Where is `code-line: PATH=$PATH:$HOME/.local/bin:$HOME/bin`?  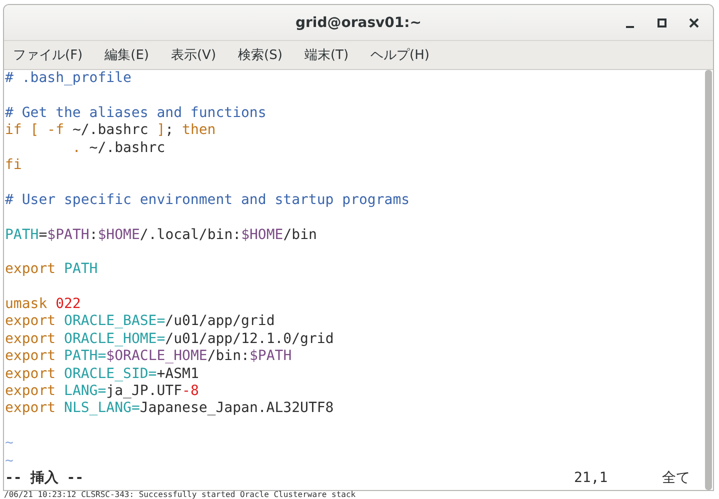
code-line: PATH=$PATH:$HOME/.local/bin:$HOME/bin is located at coordinates (161, 235).